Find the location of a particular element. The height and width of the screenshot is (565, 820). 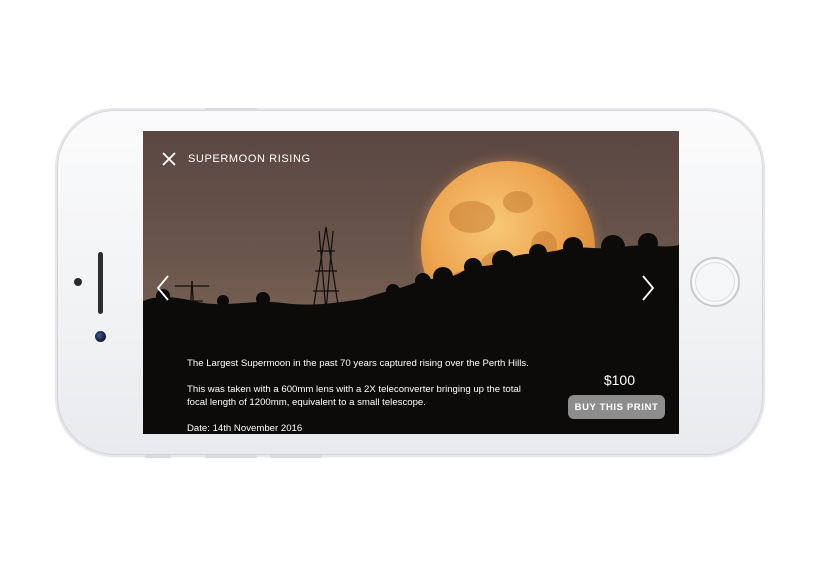

volume-button is located at coordinates (231, 456).